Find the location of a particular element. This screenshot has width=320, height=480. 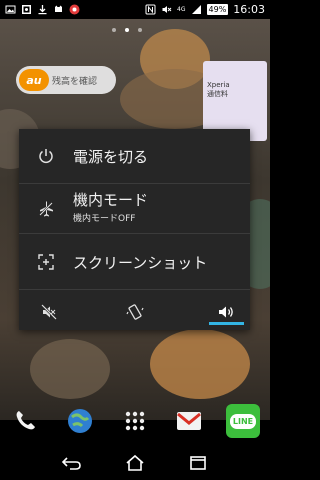

airplane-mode-item: 機内モード 機内モードOFF is located at coordinates (134, 208).